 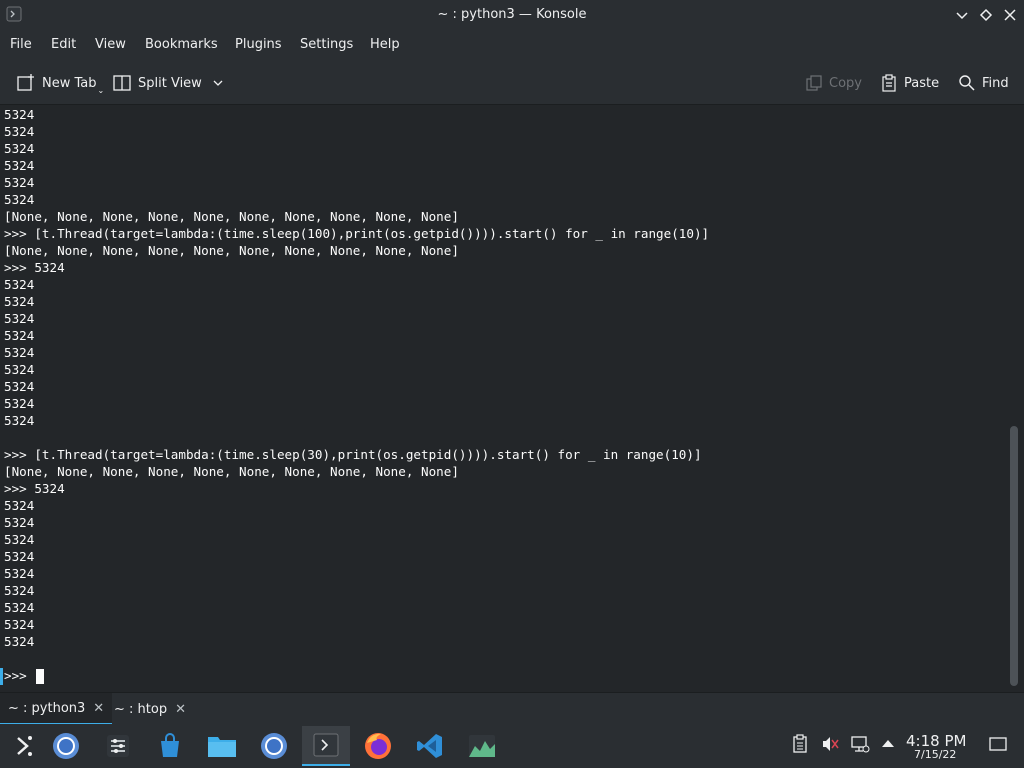 I want to click on menu-file: File, so click(x=21, y=44).